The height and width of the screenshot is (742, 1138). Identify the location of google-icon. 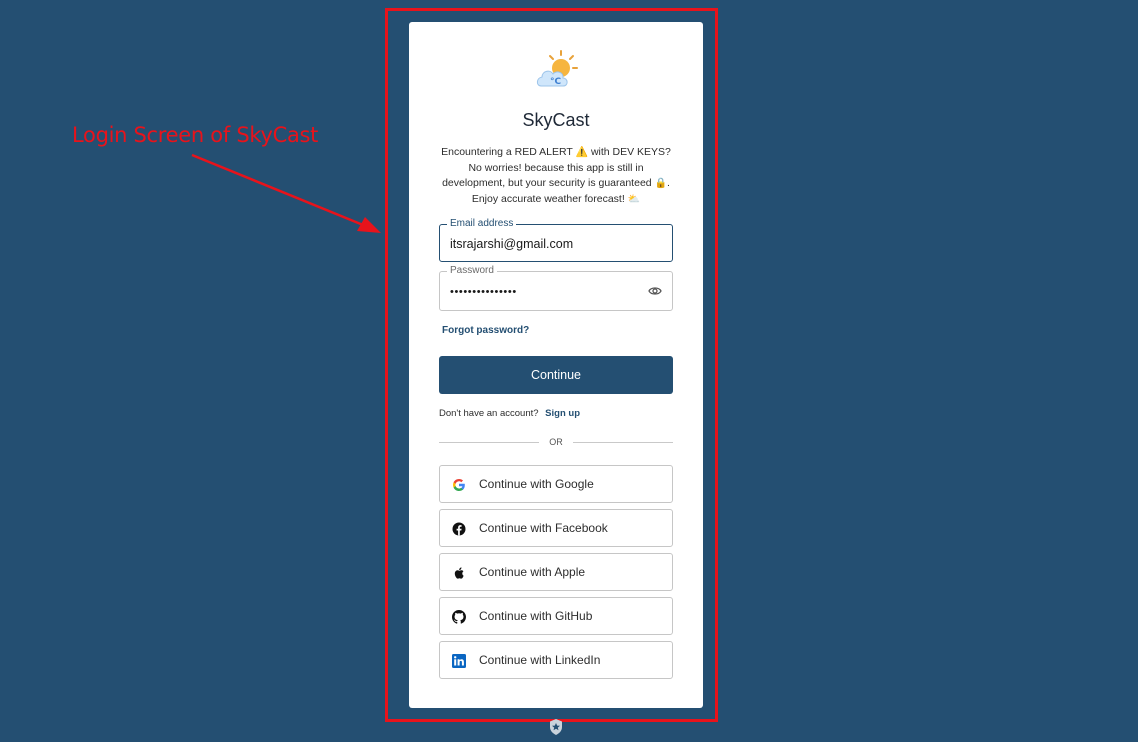
(459, 485).